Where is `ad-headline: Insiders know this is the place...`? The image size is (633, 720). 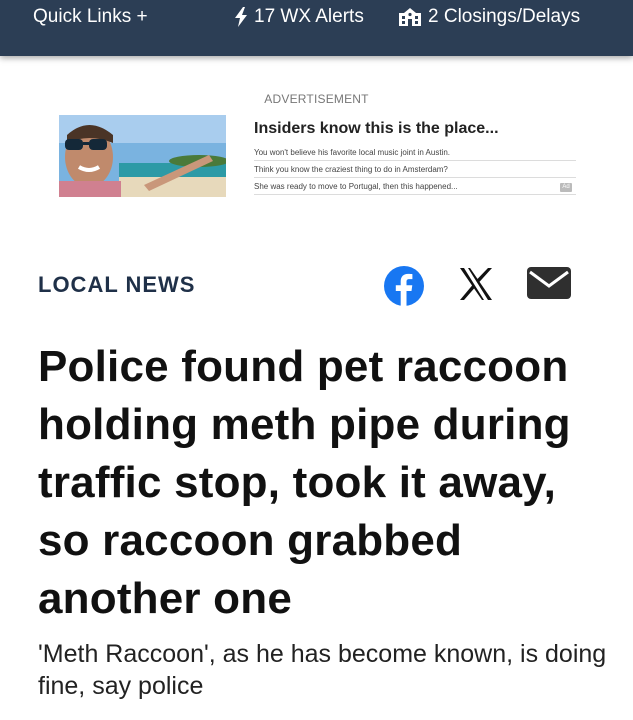 ad-headline: Insiders know this is the place... is located at coordinates (415, 129).